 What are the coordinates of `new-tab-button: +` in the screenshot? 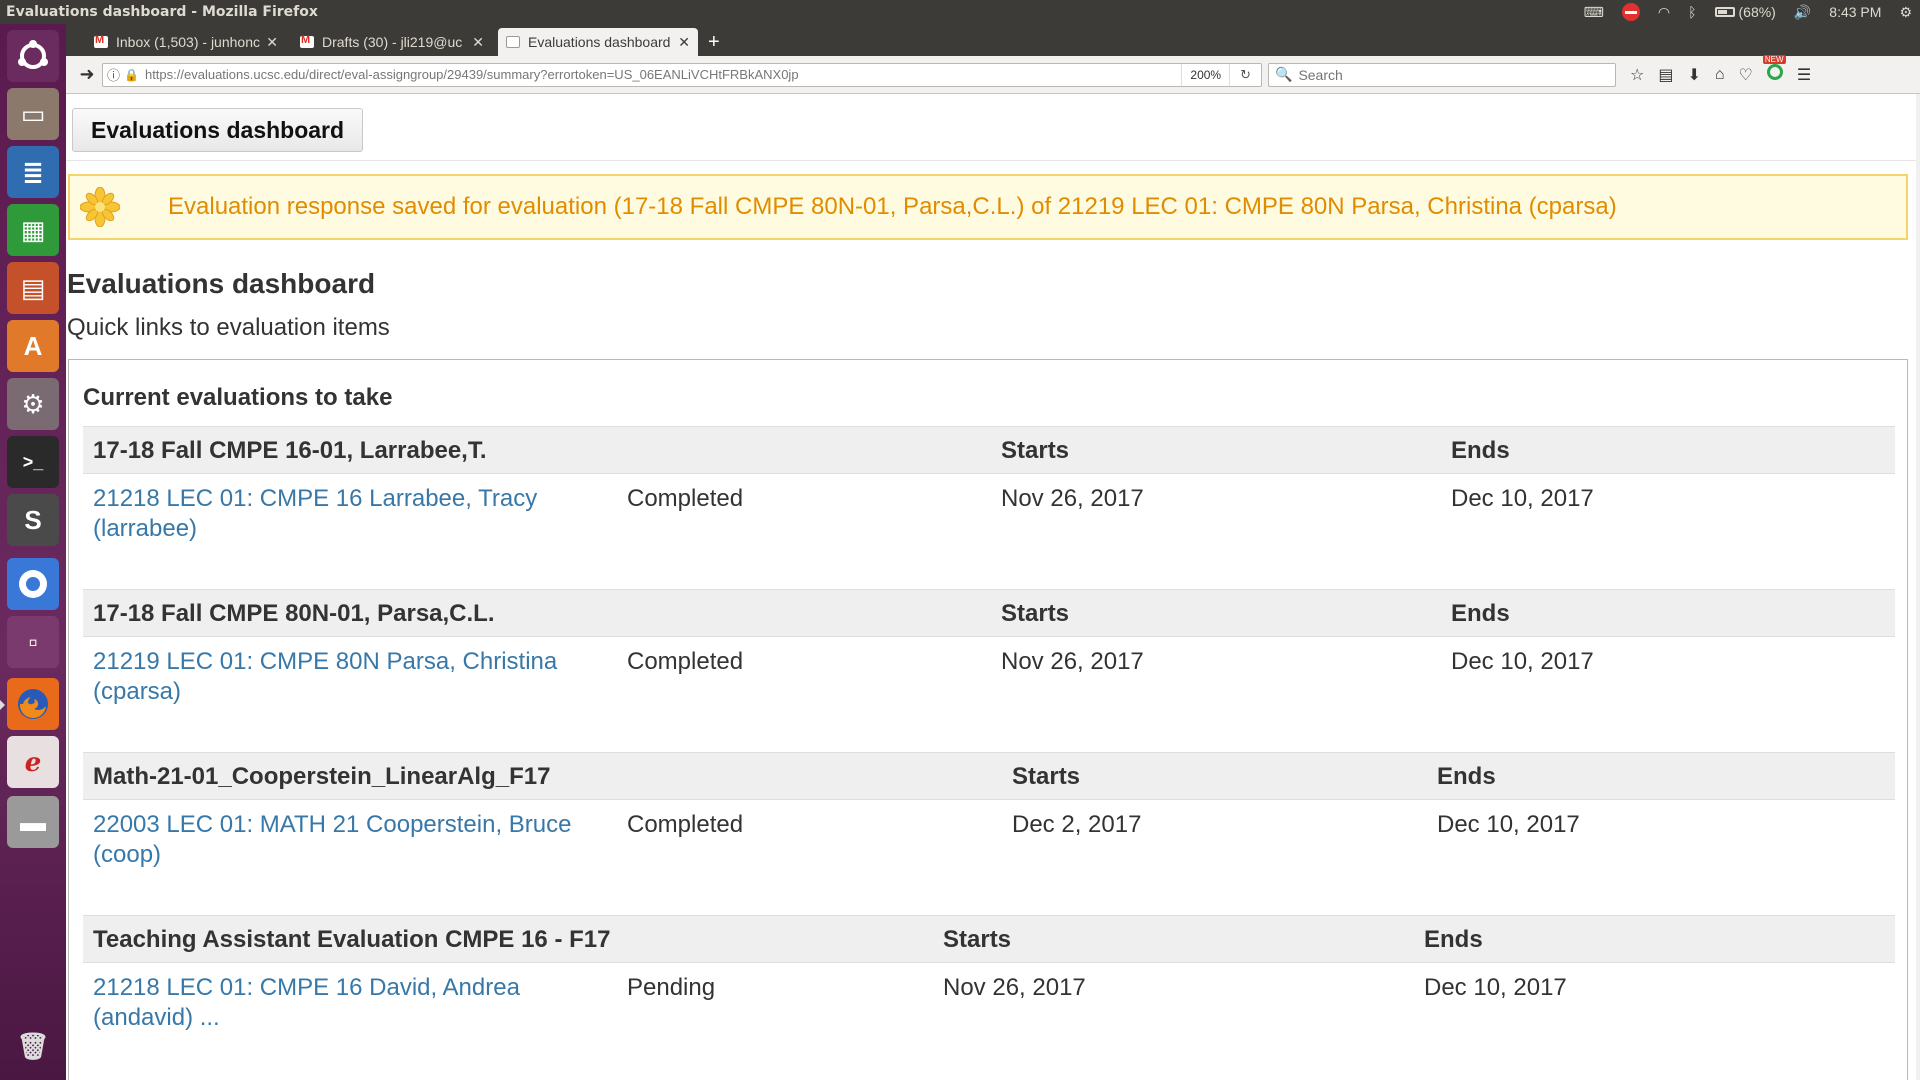 It's located at (714, 42).